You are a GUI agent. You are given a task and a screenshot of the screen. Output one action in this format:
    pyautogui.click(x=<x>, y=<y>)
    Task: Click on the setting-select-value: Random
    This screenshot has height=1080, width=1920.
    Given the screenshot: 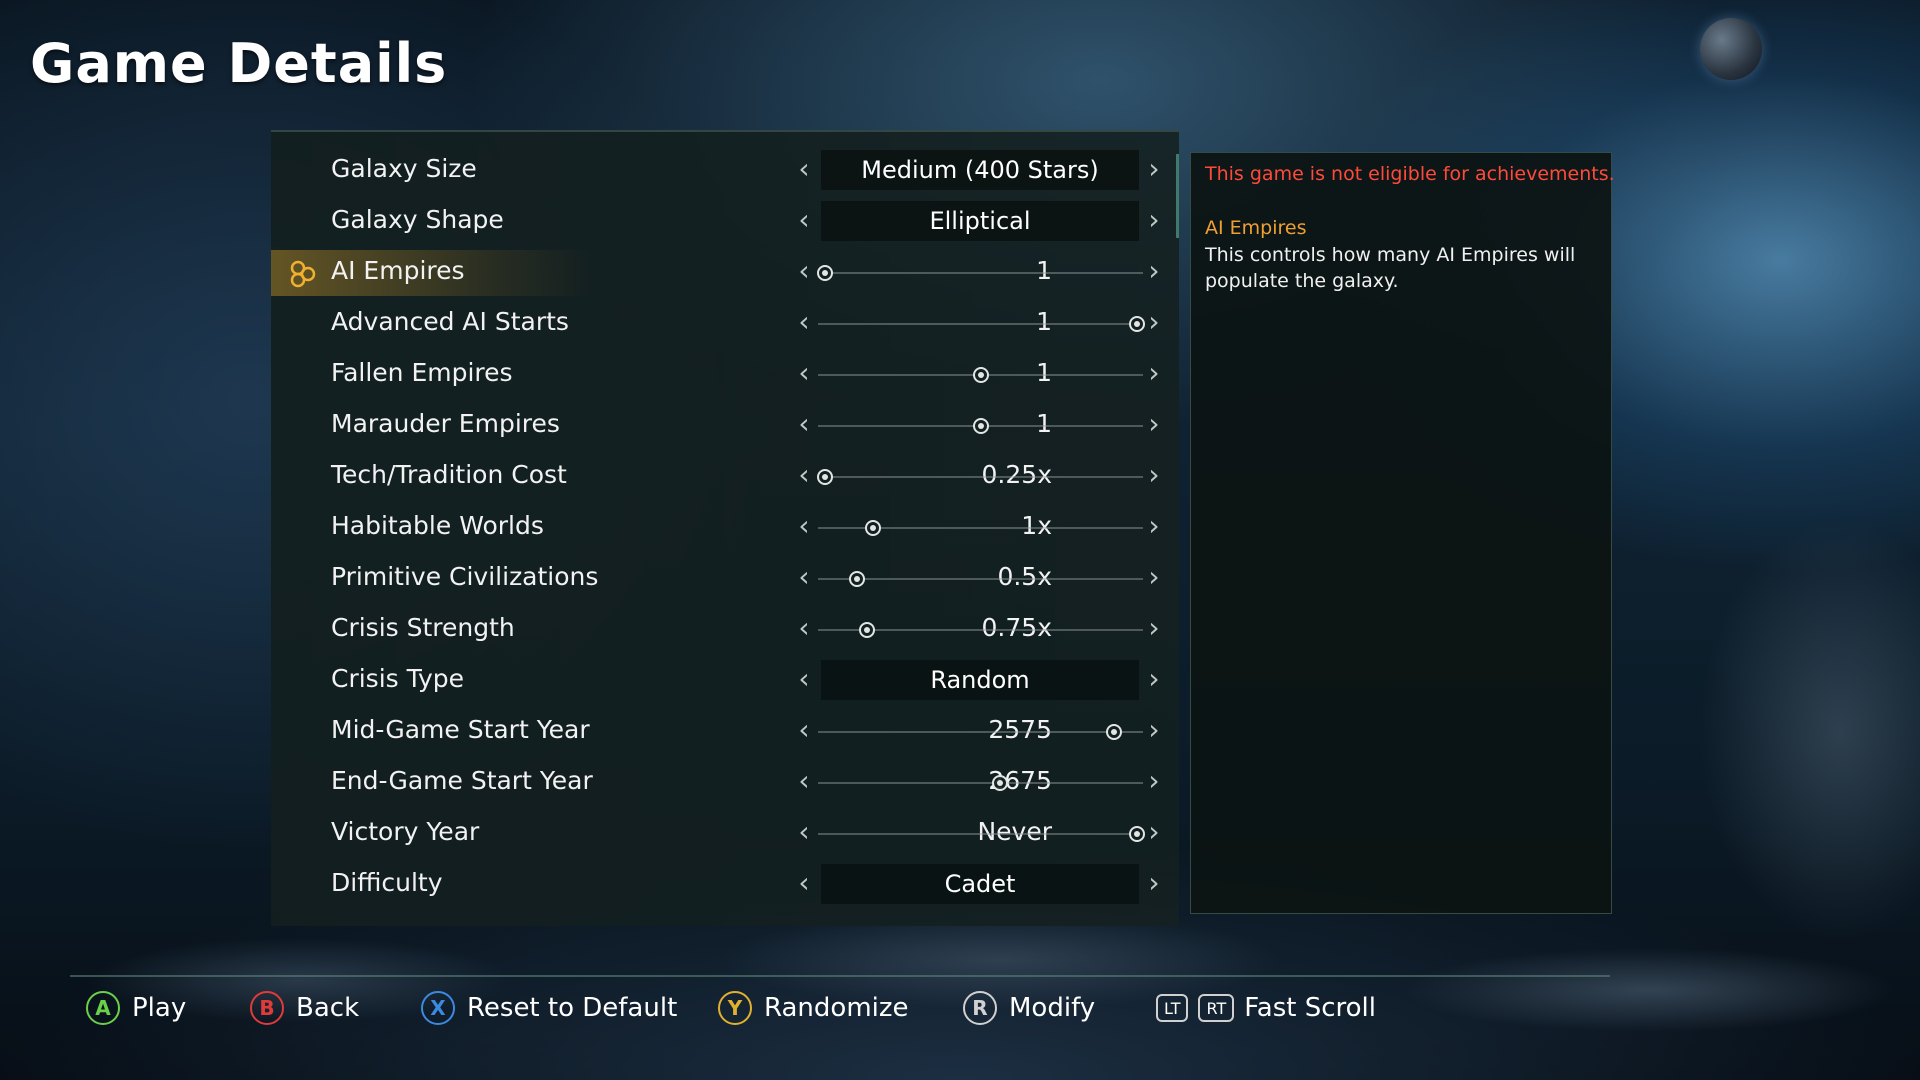 What is the action you would take?
    pyautogui.click(x=980, y=680)
    